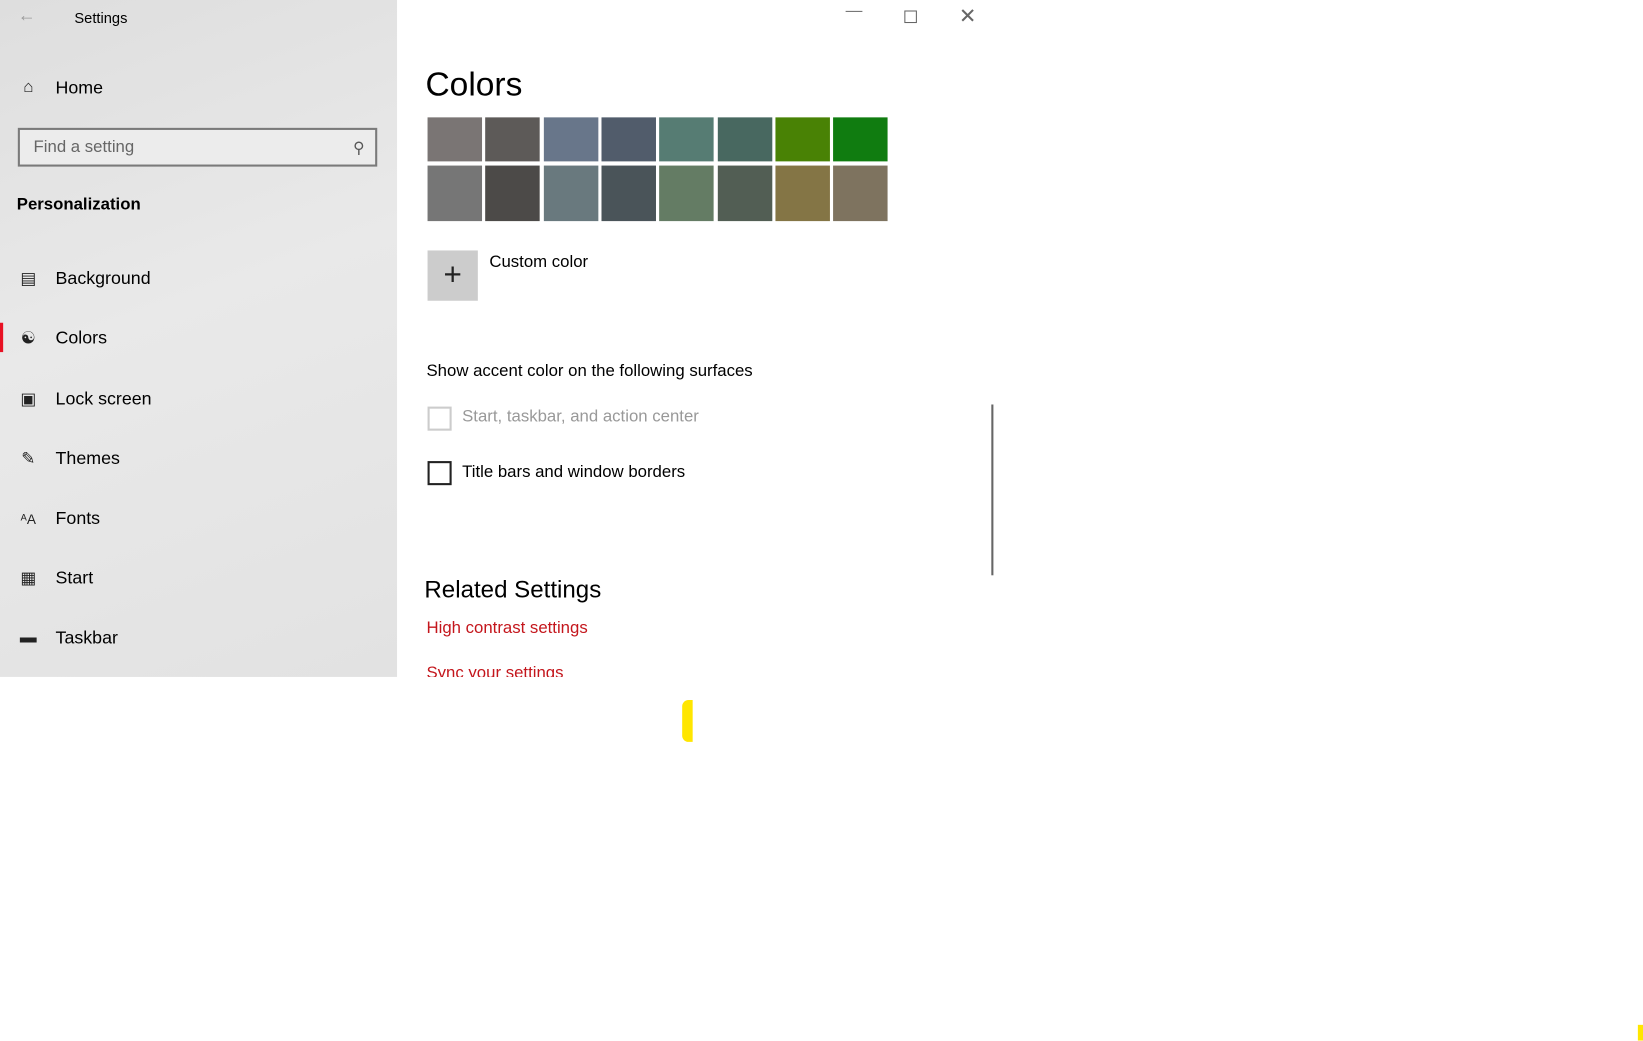  Describe the element at coordinates (198, 399) in the screenshot. I see `sidebar-item-lock-screen: ▣ Lock screen` at that location.